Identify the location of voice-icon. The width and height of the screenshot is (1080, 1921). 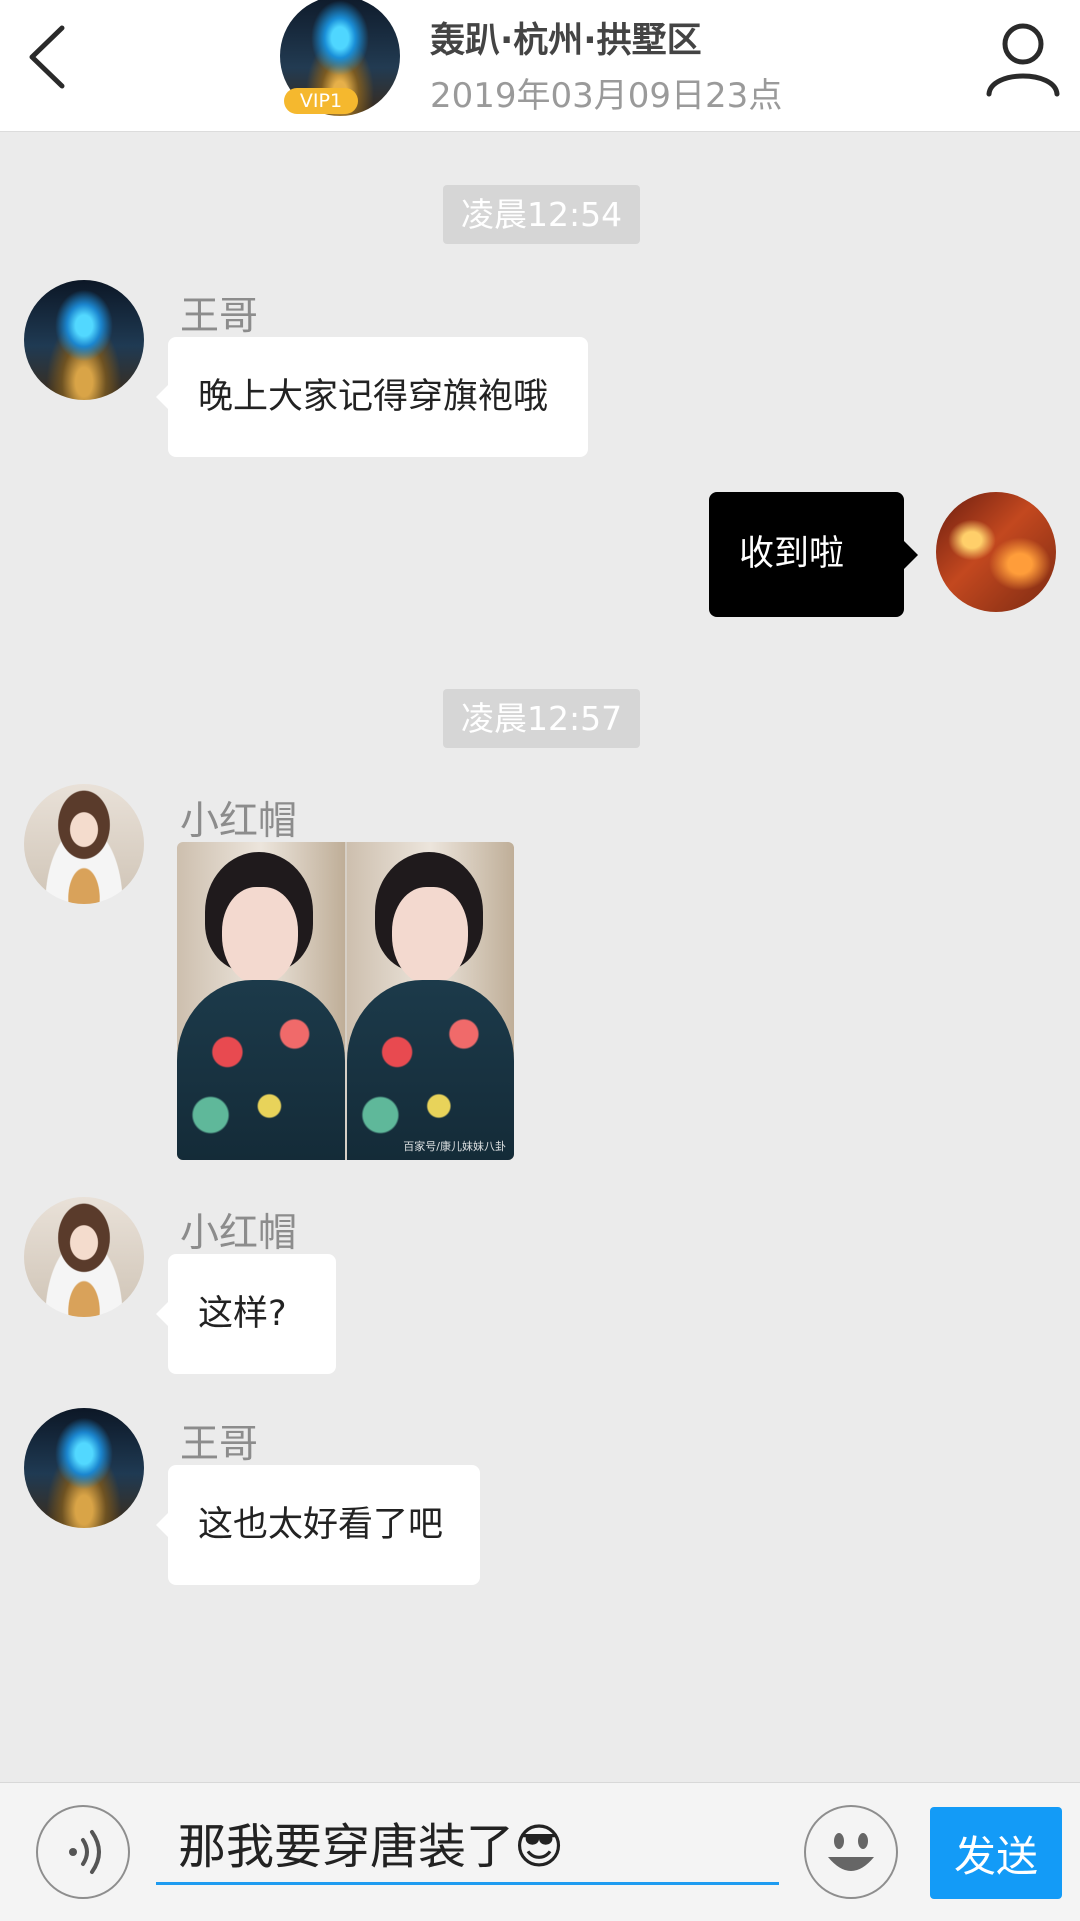
(85, 1852).